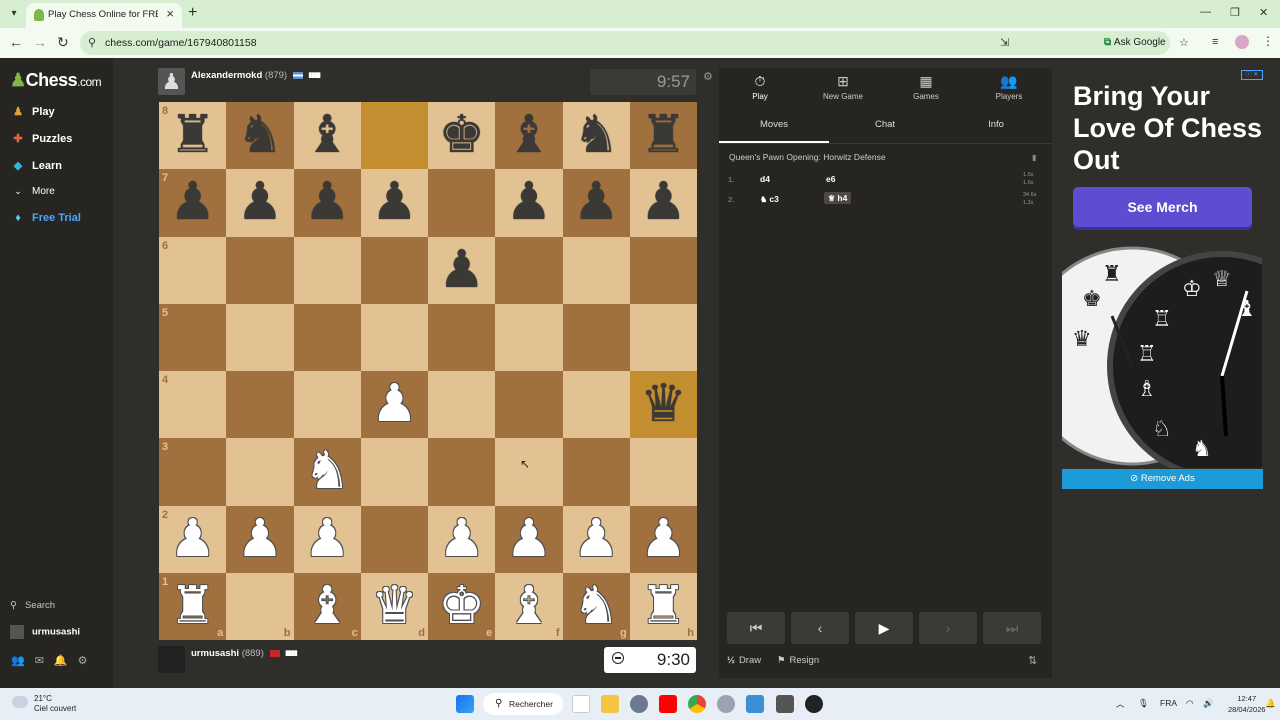 The image size is (1280, 720). I want to click on square-g6, so click(596, 270).